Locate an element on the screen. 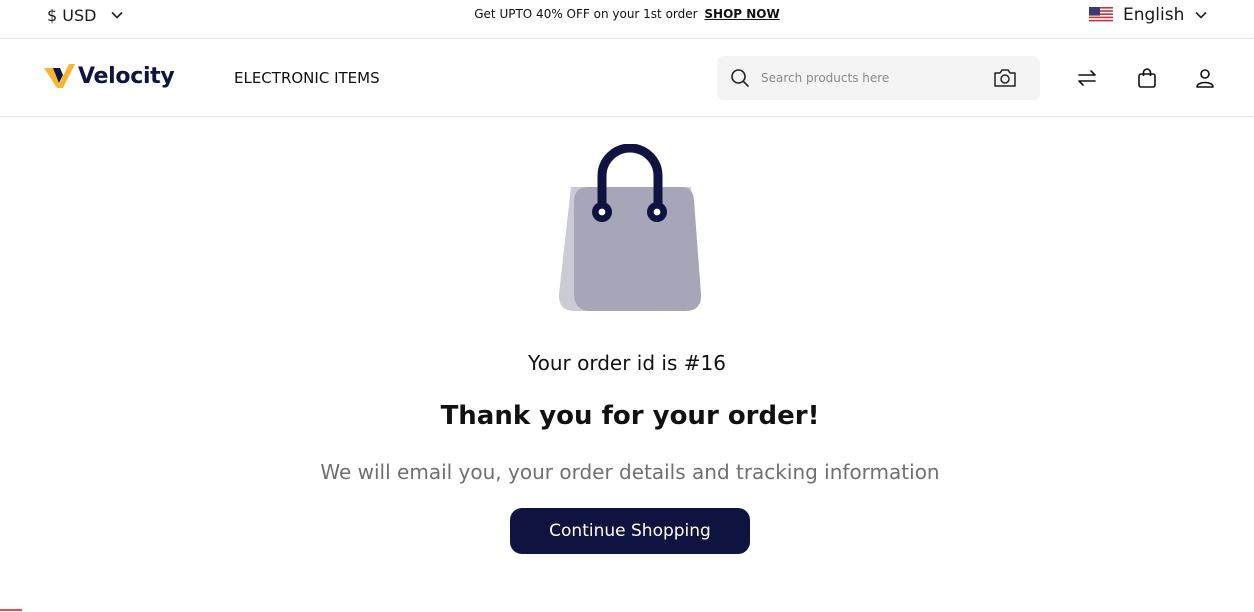 The width and height of the screenshot is (1254, 612). corner-indicator is located at coordinates (11, 610).